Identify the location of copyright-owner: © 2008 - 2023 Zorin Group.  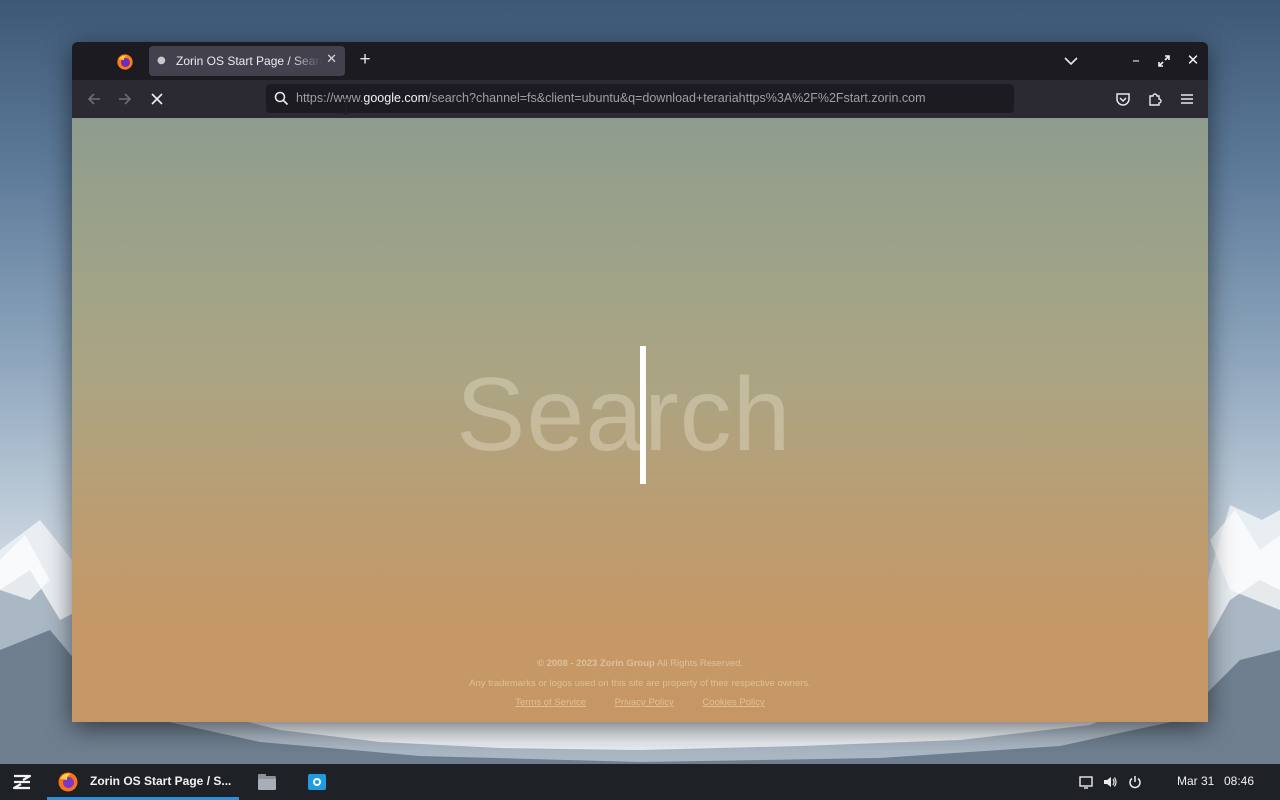
(595, 663).